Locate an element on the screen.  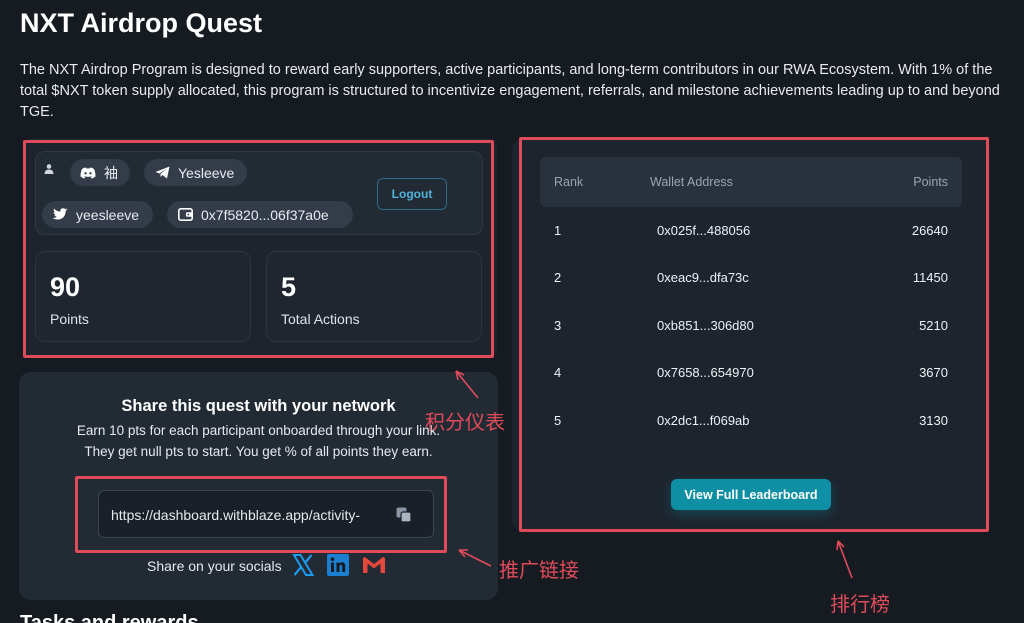
link-arrow is located at coordinates (475, 558).